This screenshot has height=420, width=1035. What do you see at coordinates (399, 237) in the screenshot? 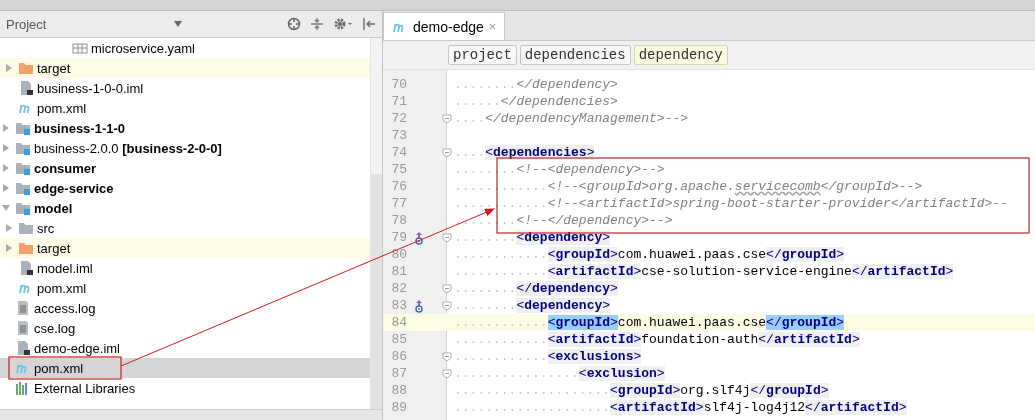
I see `line-number: 79` at bounding box center [399, 237].